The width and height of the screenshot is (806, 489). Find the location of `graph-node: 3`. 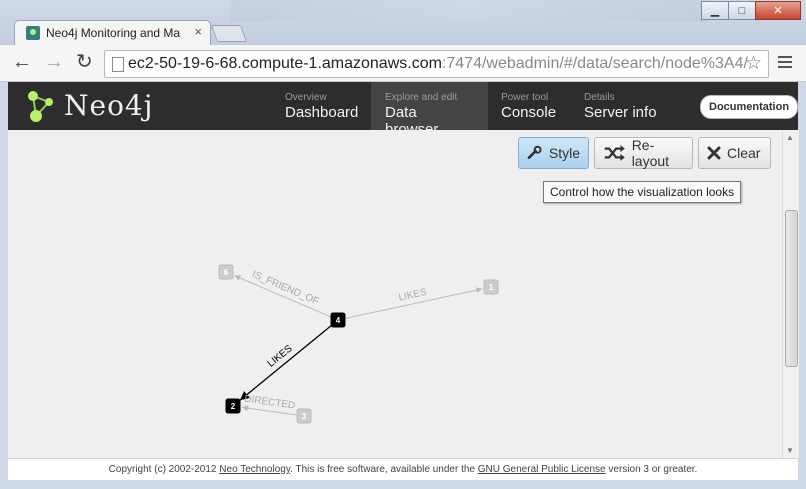

graph-node: 3 is located at coordinates (304, 416).